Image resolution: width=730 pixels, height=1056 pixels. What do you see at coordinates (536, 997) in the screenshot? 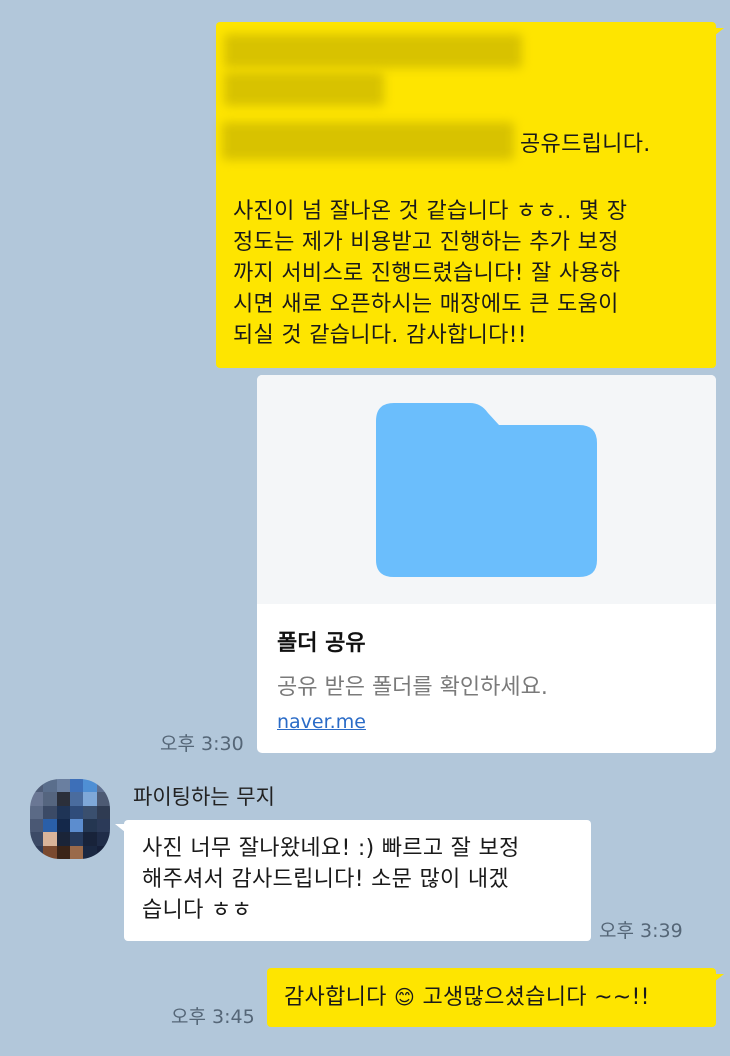
I see `message-text-part: 고생많으셨습니다 ~~!!` at bounding box center [536, 997].